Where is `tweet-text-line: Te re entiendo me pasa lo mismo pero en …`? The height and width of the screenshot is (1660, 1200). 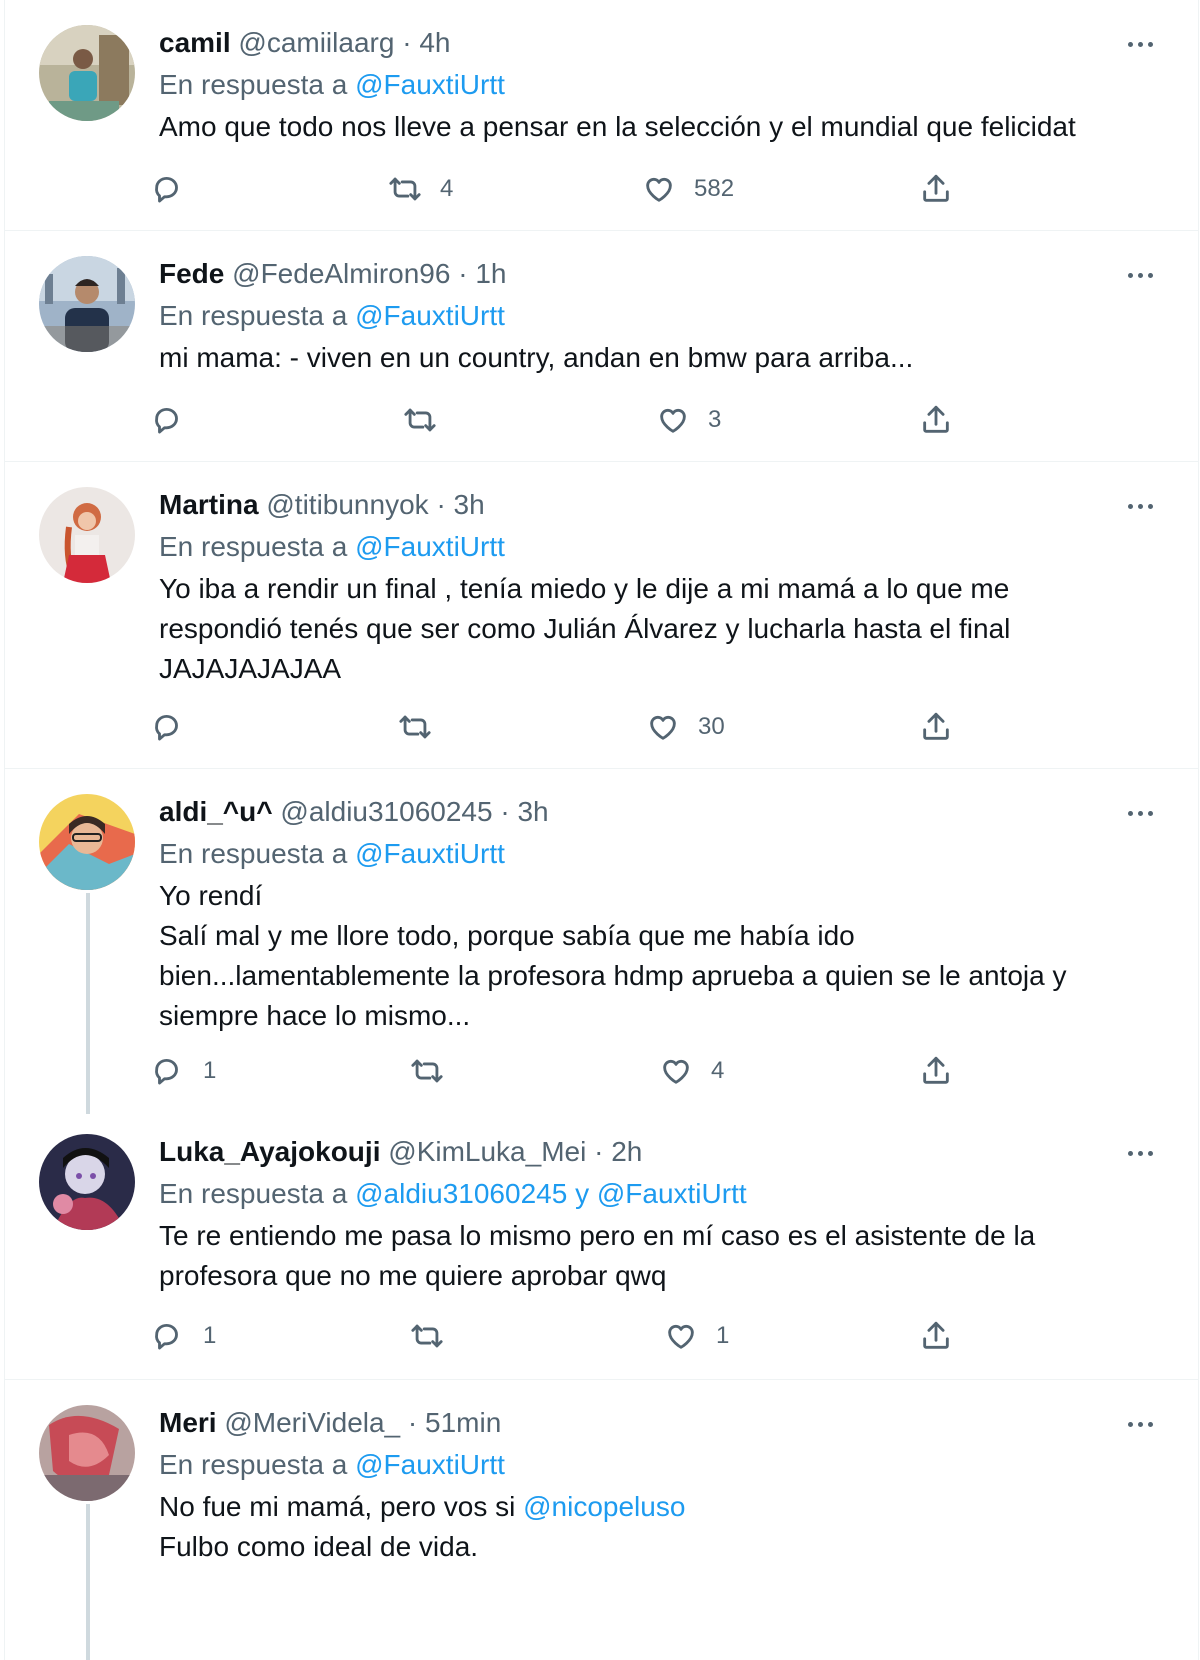 tweet-text-line: Te re entiendo me pasa lo mismo pero en … is located at coordinates (597, 1235).